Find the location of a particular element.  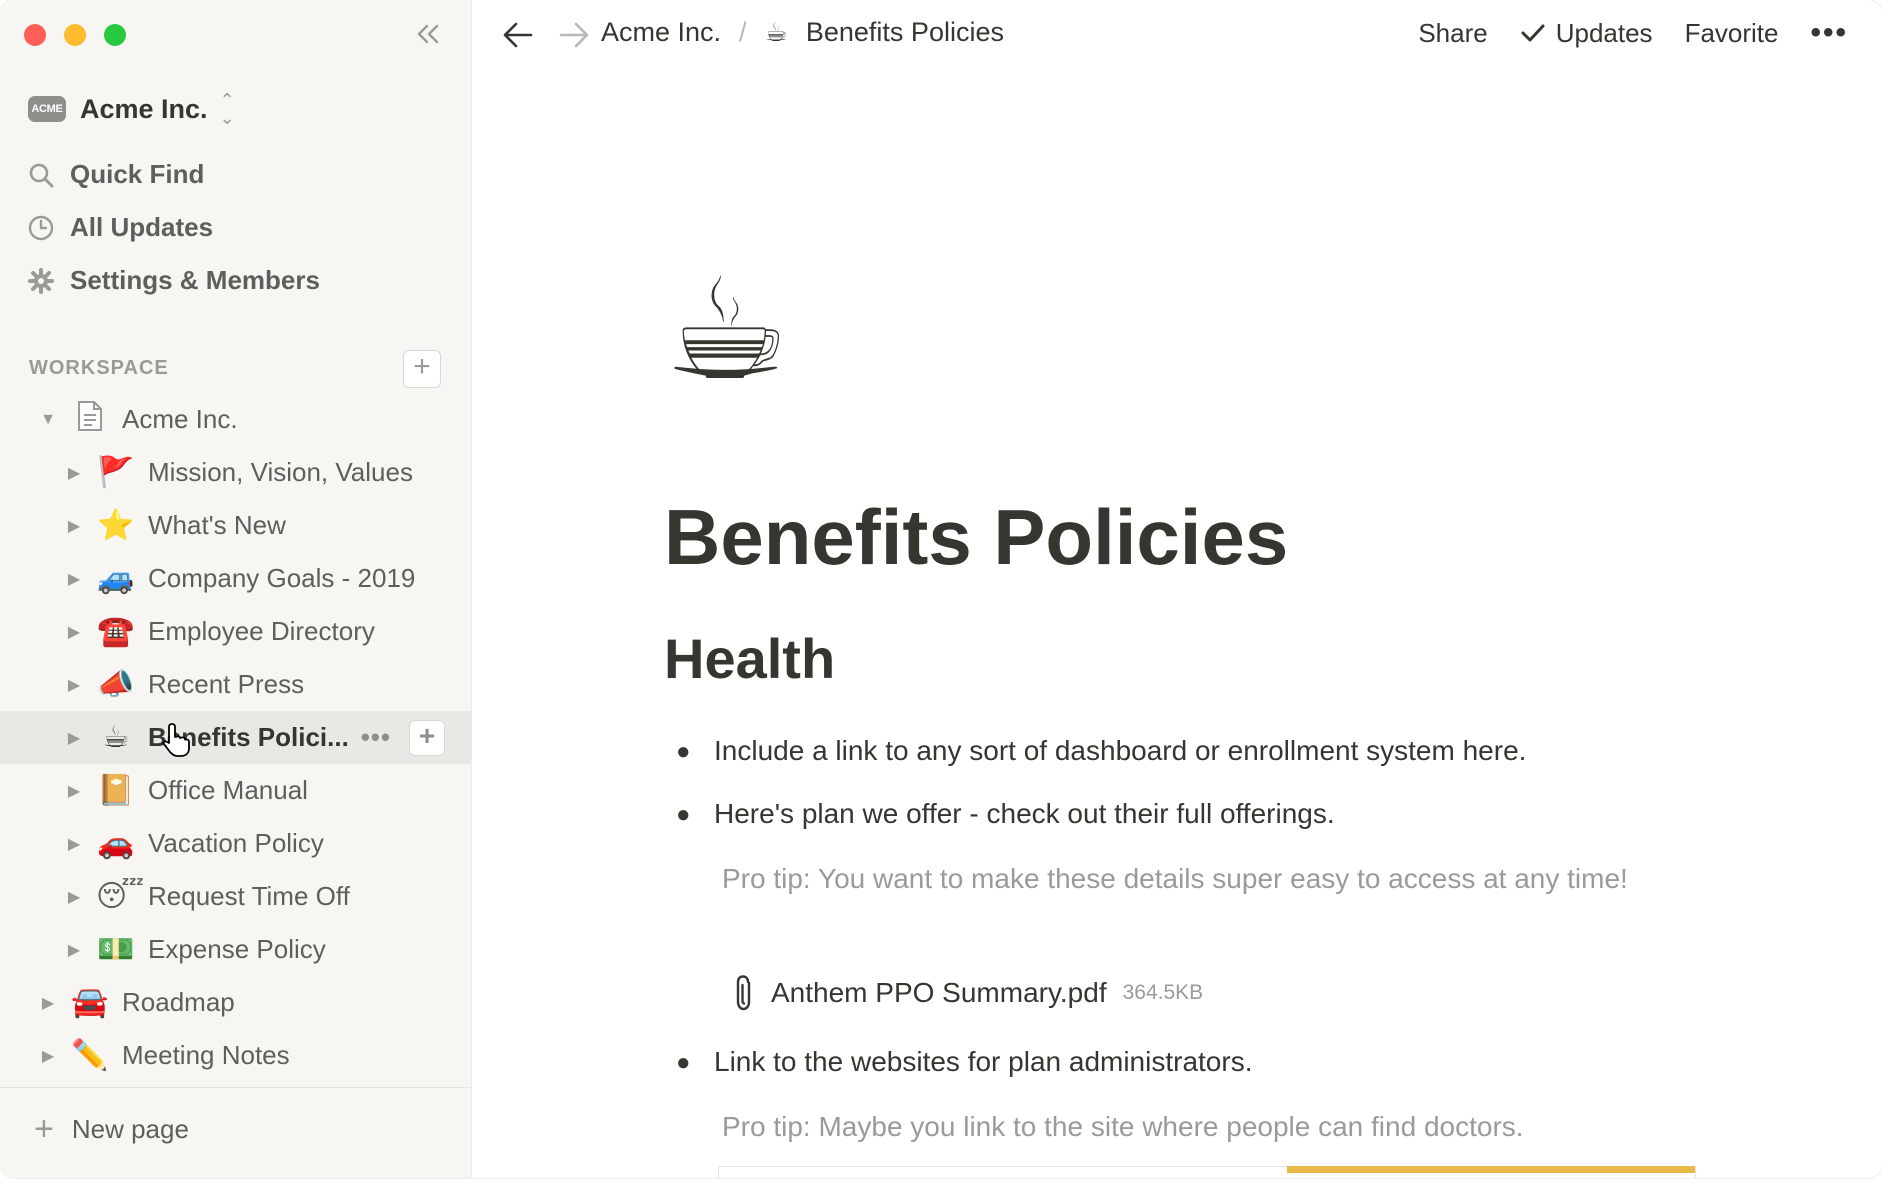

page-title: Benefits Policies is located at coordinates (976, 537).